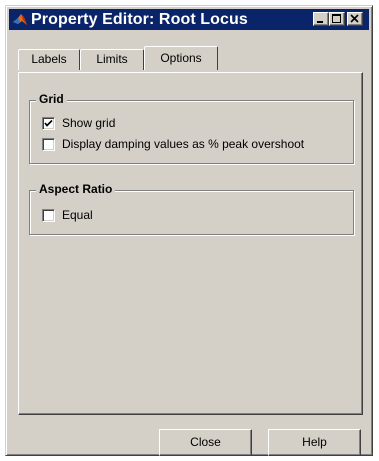  What do you see at coordinates (89, 123) in the screenshot?
I see `show-grid-label: Show grid` at bounding box center [89, 123].